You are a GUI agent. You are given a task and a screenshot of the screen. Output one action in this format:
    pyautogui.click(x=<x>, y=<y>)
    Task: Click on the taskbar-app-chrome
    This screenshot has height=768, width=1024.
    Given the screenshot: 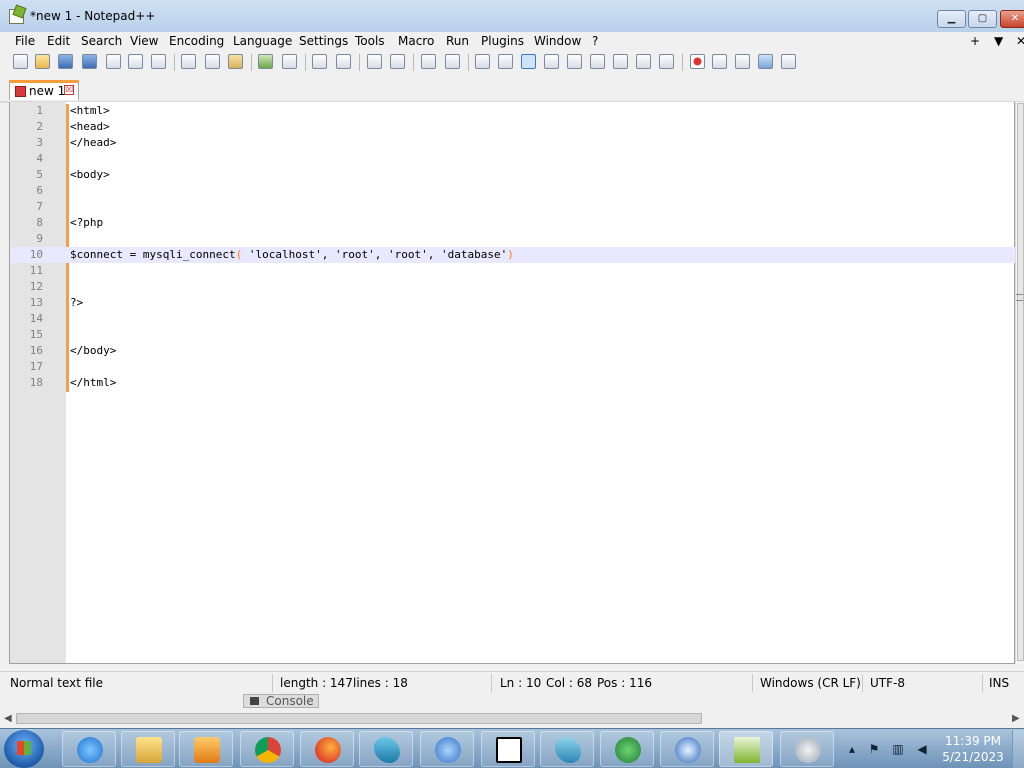 What is the action you would take?
    pyautogui.click(x=267, y=749)
    